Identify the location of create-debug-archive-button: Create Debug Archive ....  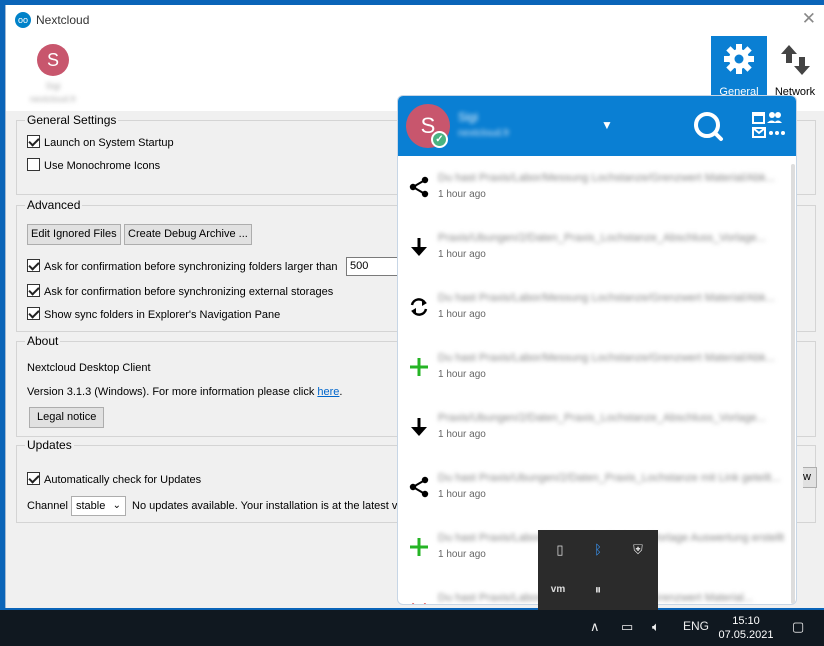
(188, 234).